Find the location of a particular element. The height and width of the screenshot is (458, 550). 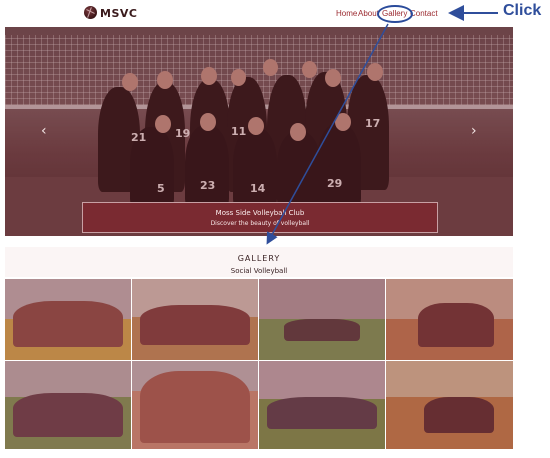

gallery-title: GALLERY is located at coordinates (259, 258).